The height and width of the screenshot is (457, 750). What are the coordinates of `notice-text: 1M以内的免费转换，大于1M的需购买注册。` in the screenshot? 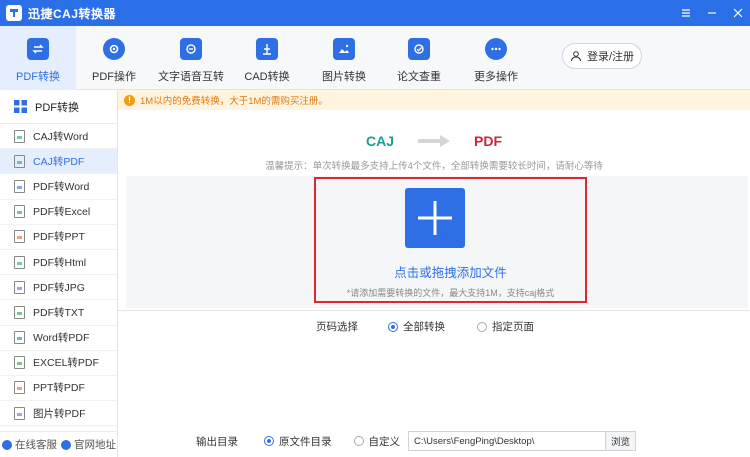 It's located at (234, 101).